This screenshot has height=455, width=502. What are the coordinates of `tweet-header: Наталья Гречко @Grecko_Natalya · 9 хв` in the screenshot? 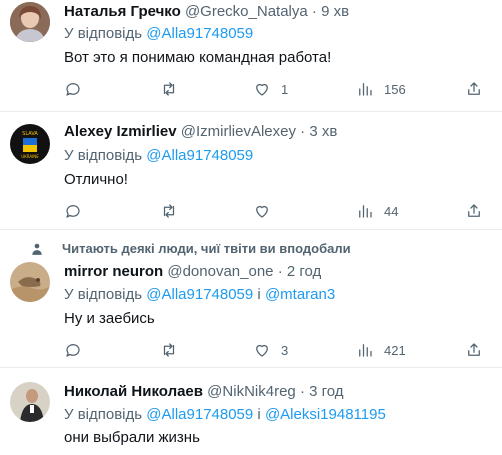 It's located at (206, 12).